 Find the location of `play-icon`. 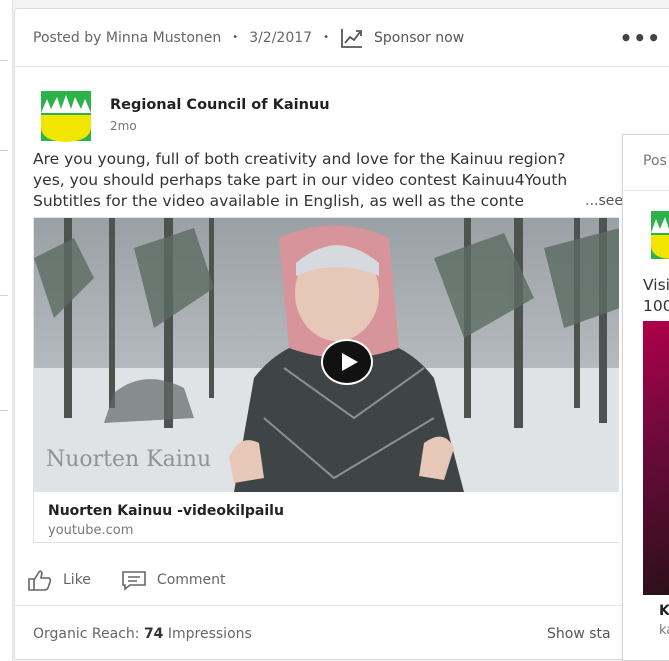

play-icon is located at coordinates (347, 362).